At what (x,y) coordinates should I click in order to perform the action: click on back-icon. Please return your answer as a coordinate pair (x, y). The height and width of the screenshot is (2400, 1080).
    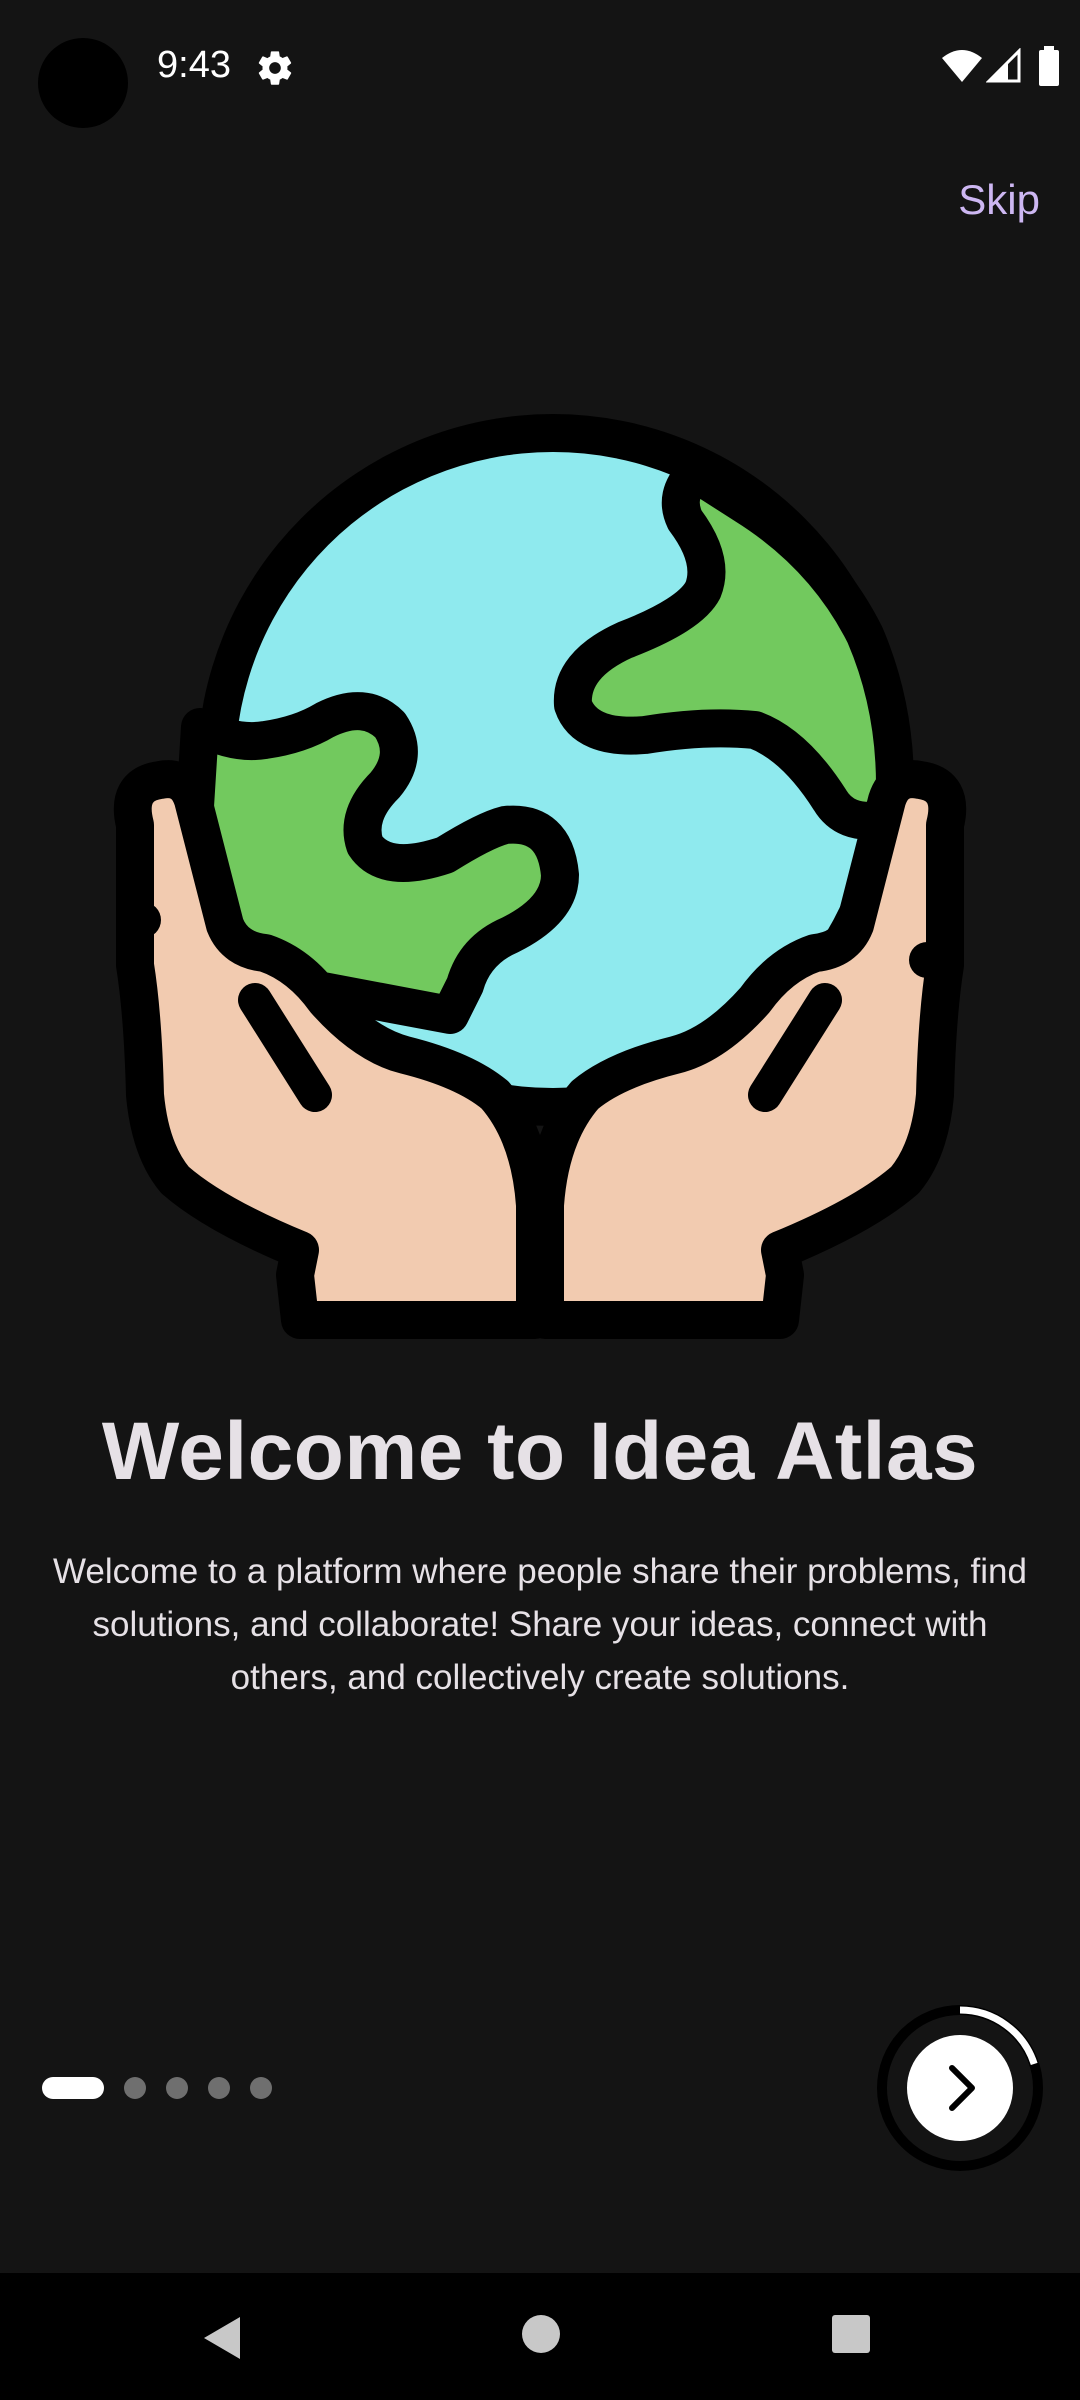
    Looking at the image, I should click on (222, 2338).